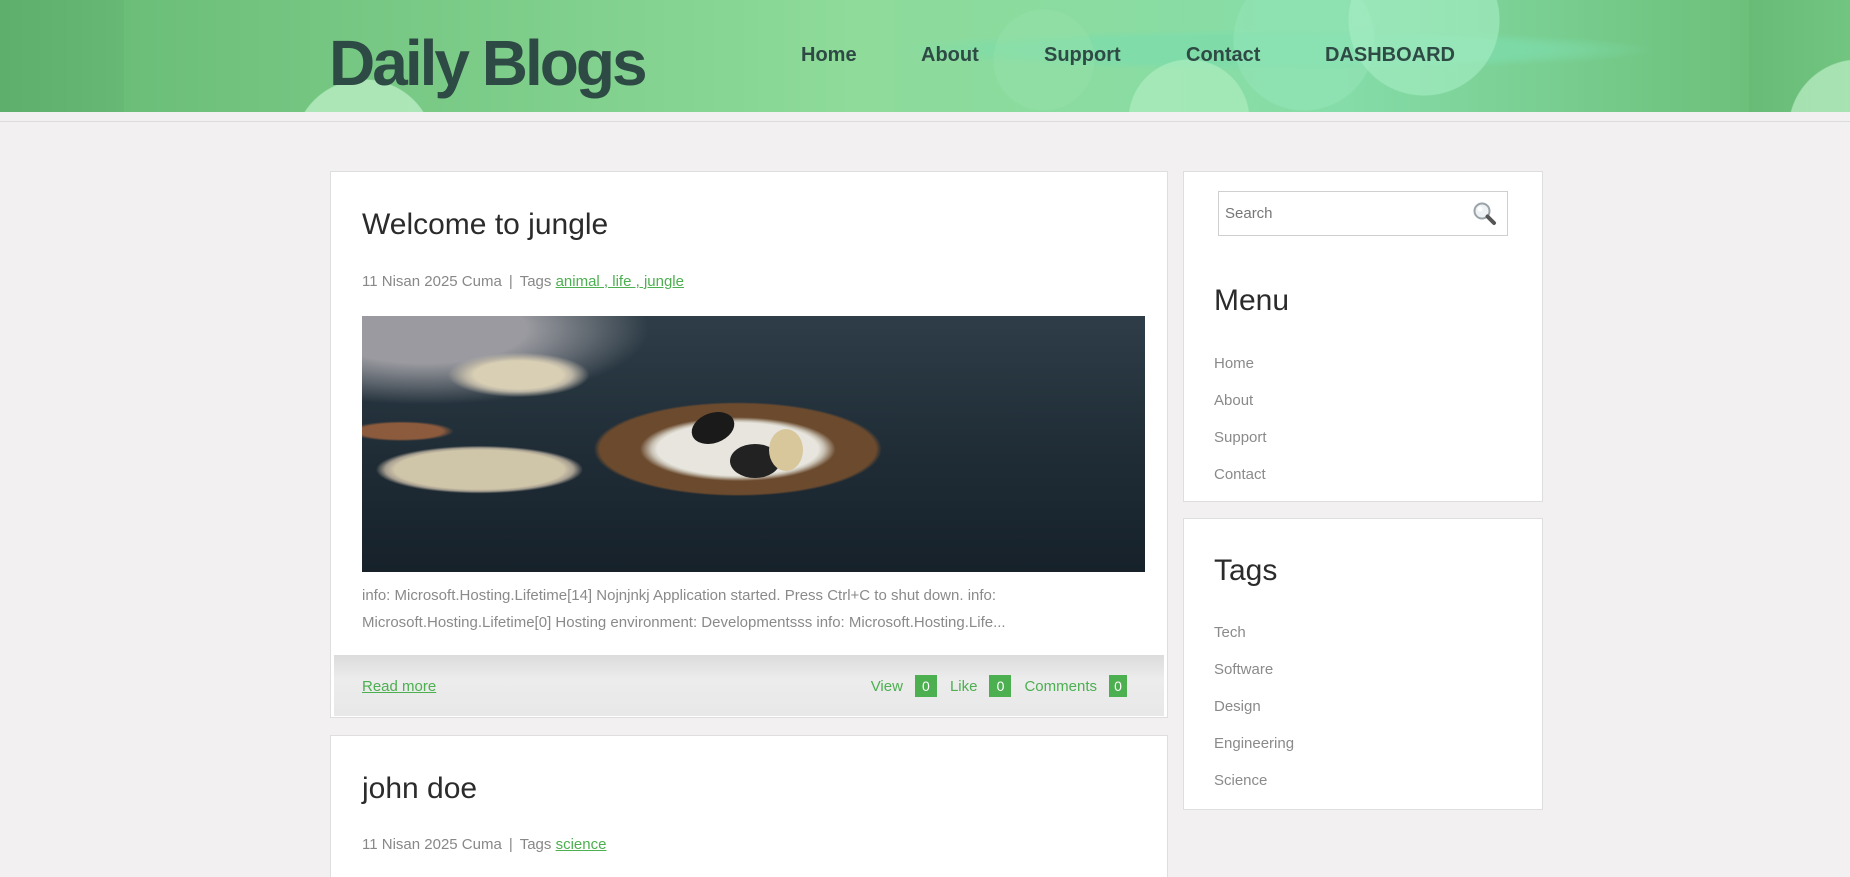 The width and height of the screenshot is (1850, 877). Describe the element at coordinates (485, 225) in the screenshot. I see `post-title: Welcome to jungle` at that location.